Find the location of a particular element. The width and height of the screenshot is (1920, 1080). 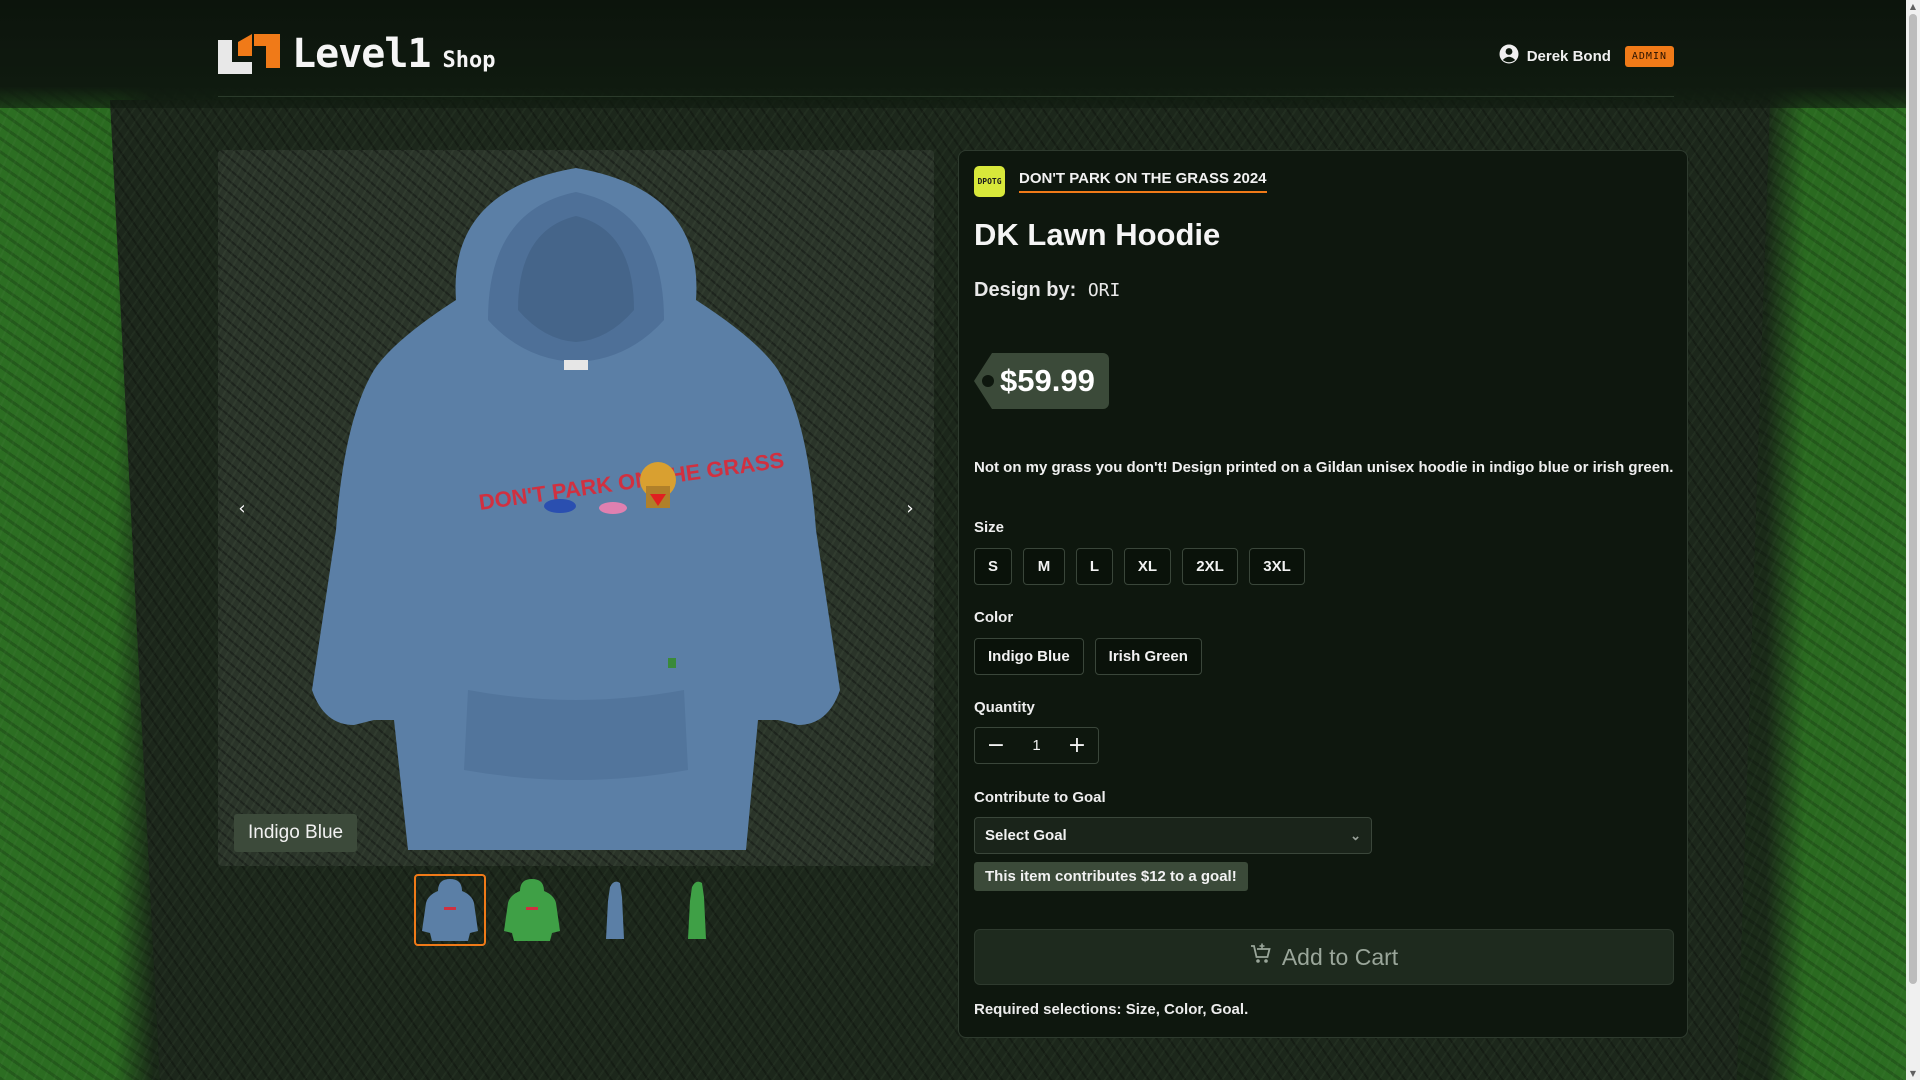

admin-badge: ADMIN is located at coordinates (1649, 56).